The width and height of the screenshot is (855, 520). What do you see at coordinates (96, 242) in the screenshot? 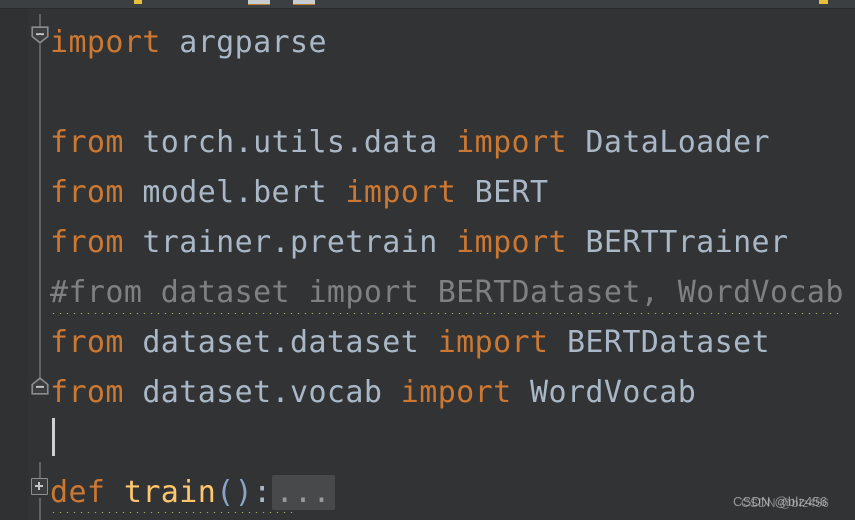
I see `code-line-import-berttrainer-token-0: from` at bounding box center [96, 242].